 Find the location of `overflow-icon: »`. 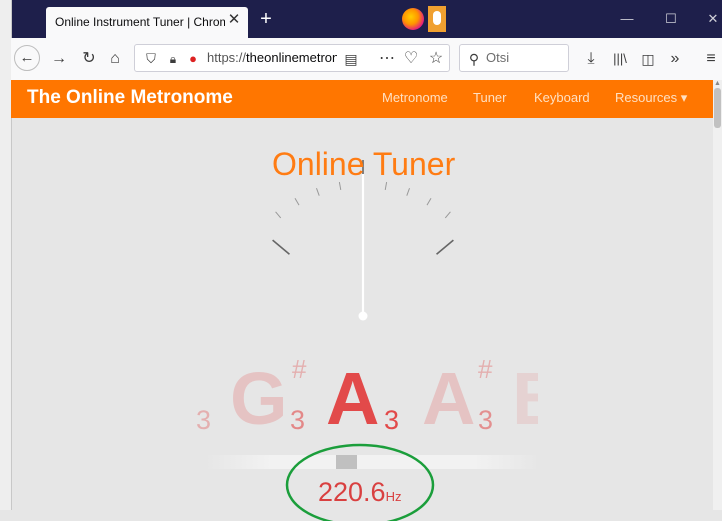

overflow-icon: » is located at coordinates (675, 59).